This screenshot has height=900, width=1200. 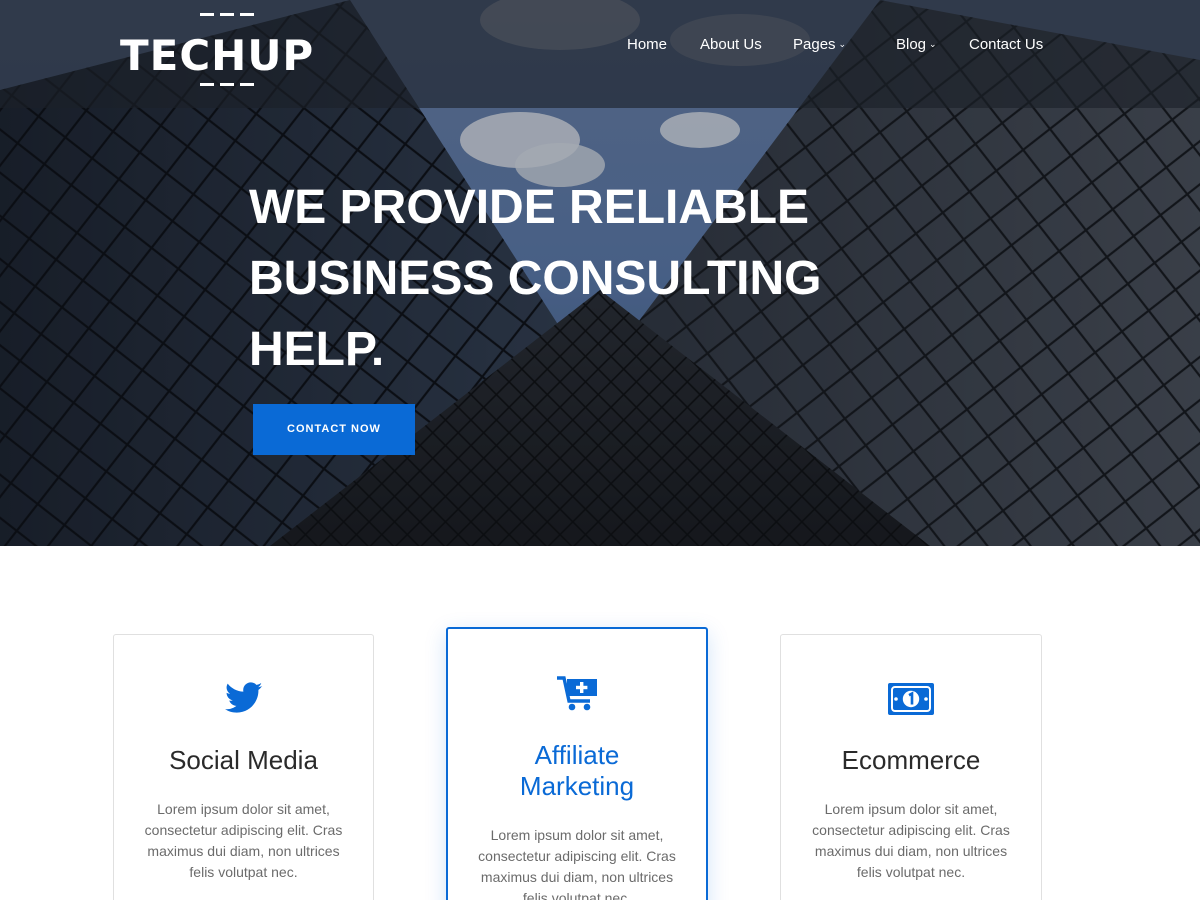 What do you see at coordinates (814, 44) in the screenshot?
I see `nav-item-label: Pages` at bounding box center [814, 44].